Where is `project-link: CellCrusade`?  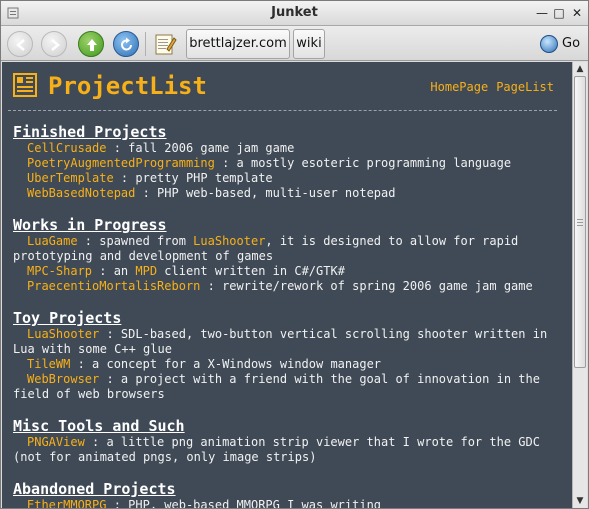
project-link: CellCrusade is located at coordinates (66, 148).